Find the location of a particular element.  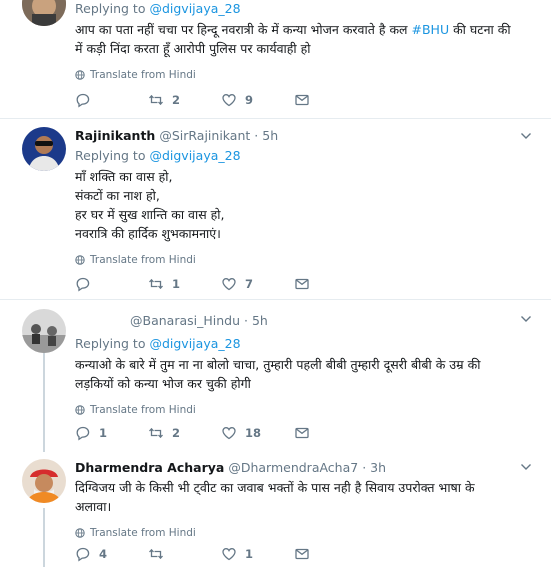

user-handle: @DharmendraAcha7 is located at coordinates (293, 467).